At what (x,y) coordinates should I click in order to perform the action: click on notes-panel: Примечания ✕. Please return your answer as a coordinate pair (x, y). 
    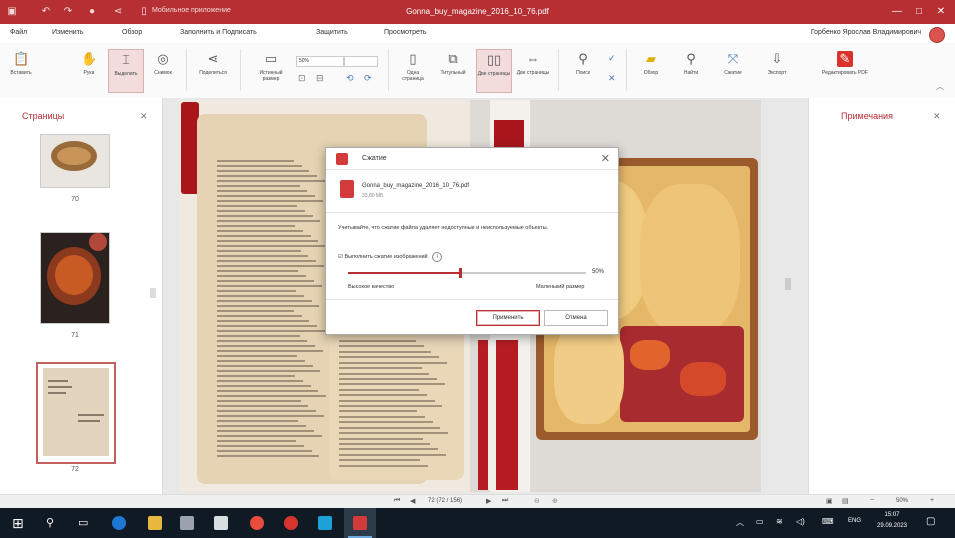
    Looking at the image, I should click on (881, 296).